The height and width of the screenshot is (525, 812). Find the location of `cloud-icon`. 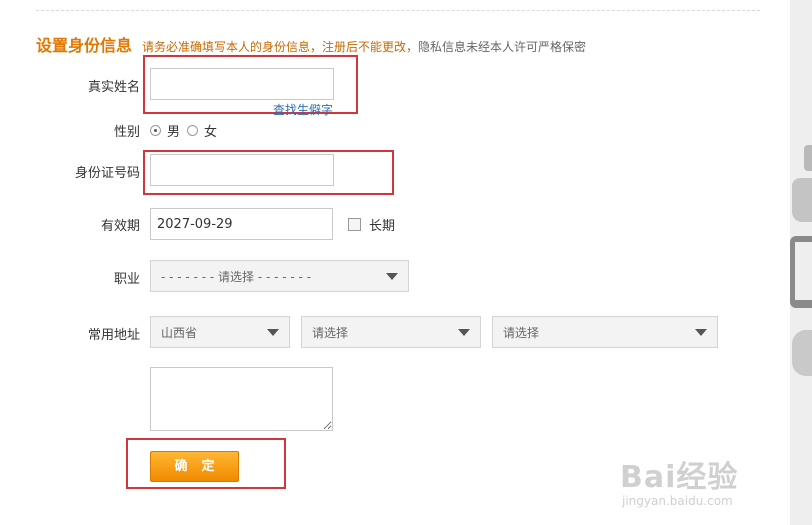

cloud-icon is located at coordinates (802, 353).